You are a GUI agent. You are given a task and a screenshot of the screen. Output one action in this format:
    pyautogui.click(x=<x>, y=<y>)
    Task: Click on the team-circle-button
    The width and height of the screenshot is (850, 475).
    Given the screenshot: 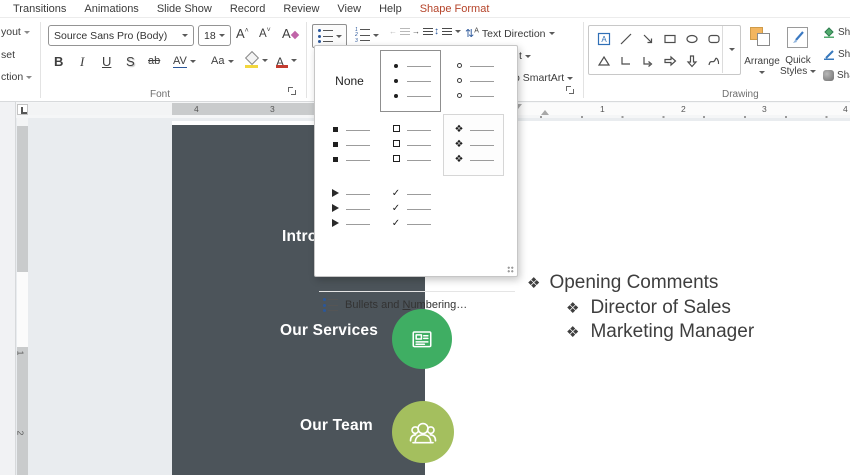 What is the action you would take?
    pyautogui.click(x=423, y=432)
    